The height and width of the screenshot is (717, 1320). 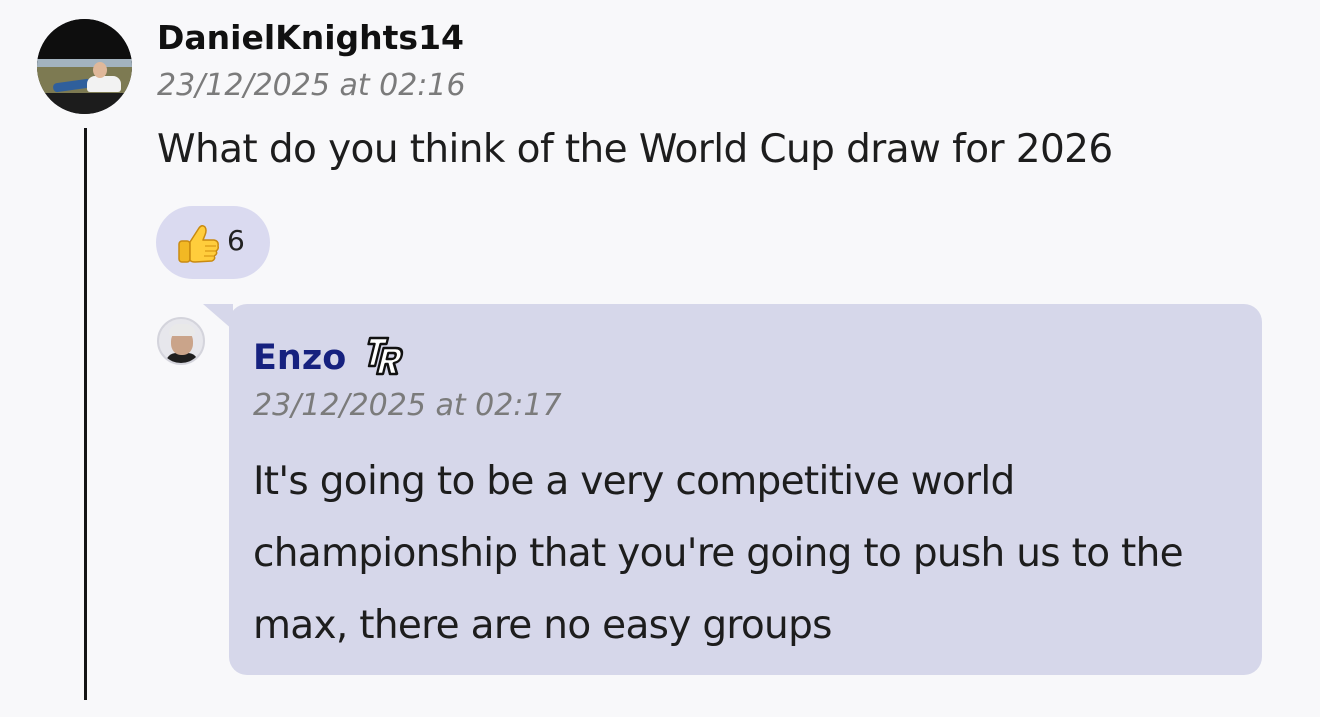 What do you see at coordinates (236, 240) in the screenshot?
I see `reaction-count: 6` at bounding box center [236, 240].